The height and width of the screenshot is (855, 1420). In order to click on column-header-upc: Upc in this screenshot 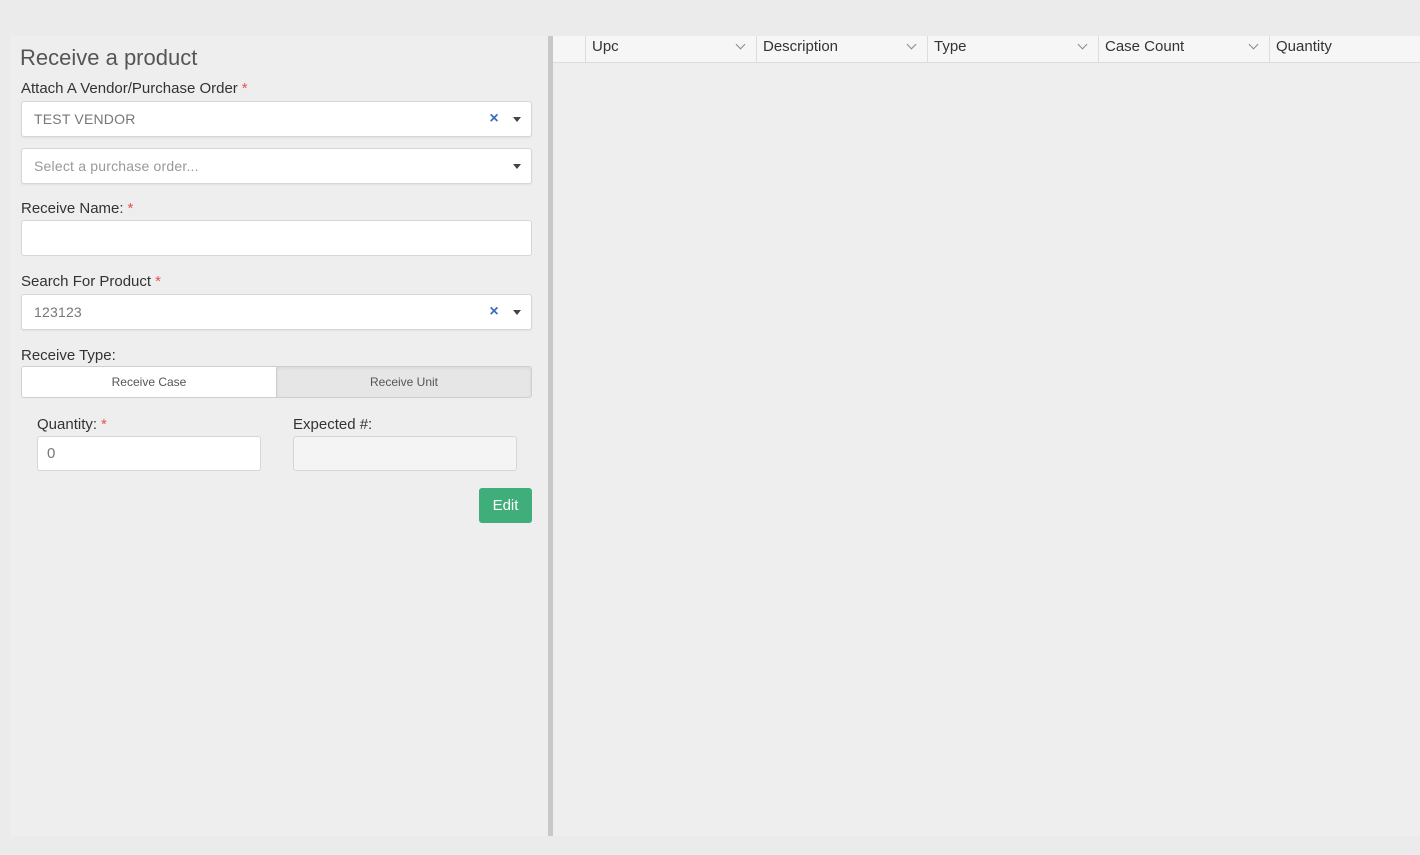, I will do `click(671, 49)`.